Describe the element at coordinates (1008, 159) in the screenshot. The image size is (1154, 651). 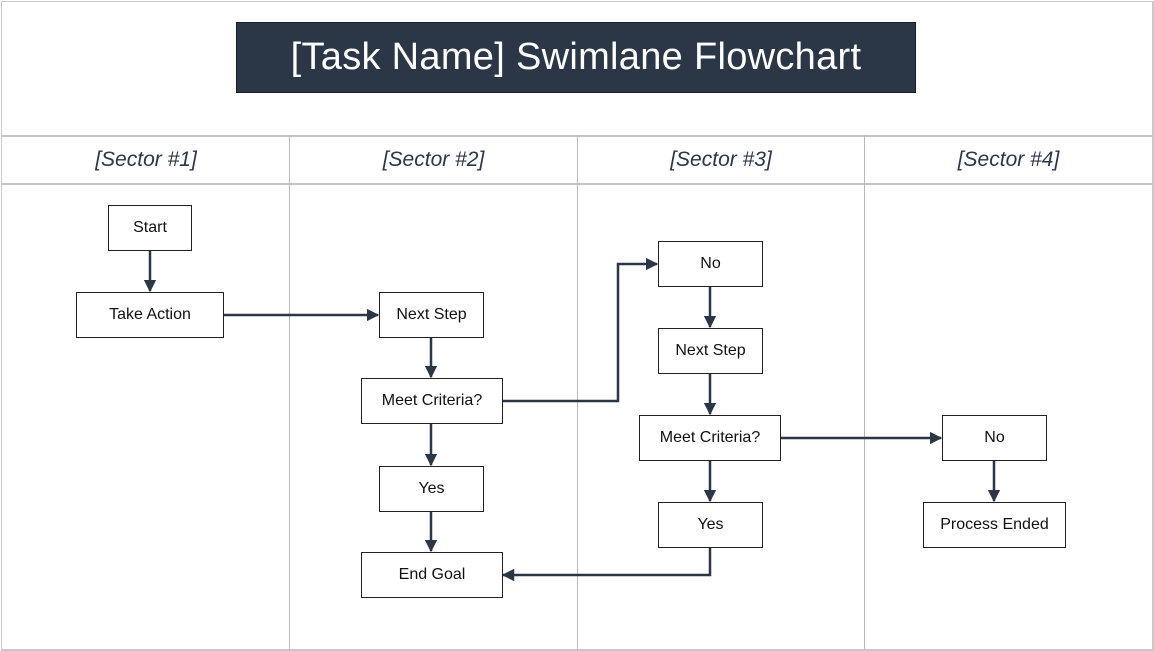
I see `lane-header-sector-4: [Sector #4]` at that location.